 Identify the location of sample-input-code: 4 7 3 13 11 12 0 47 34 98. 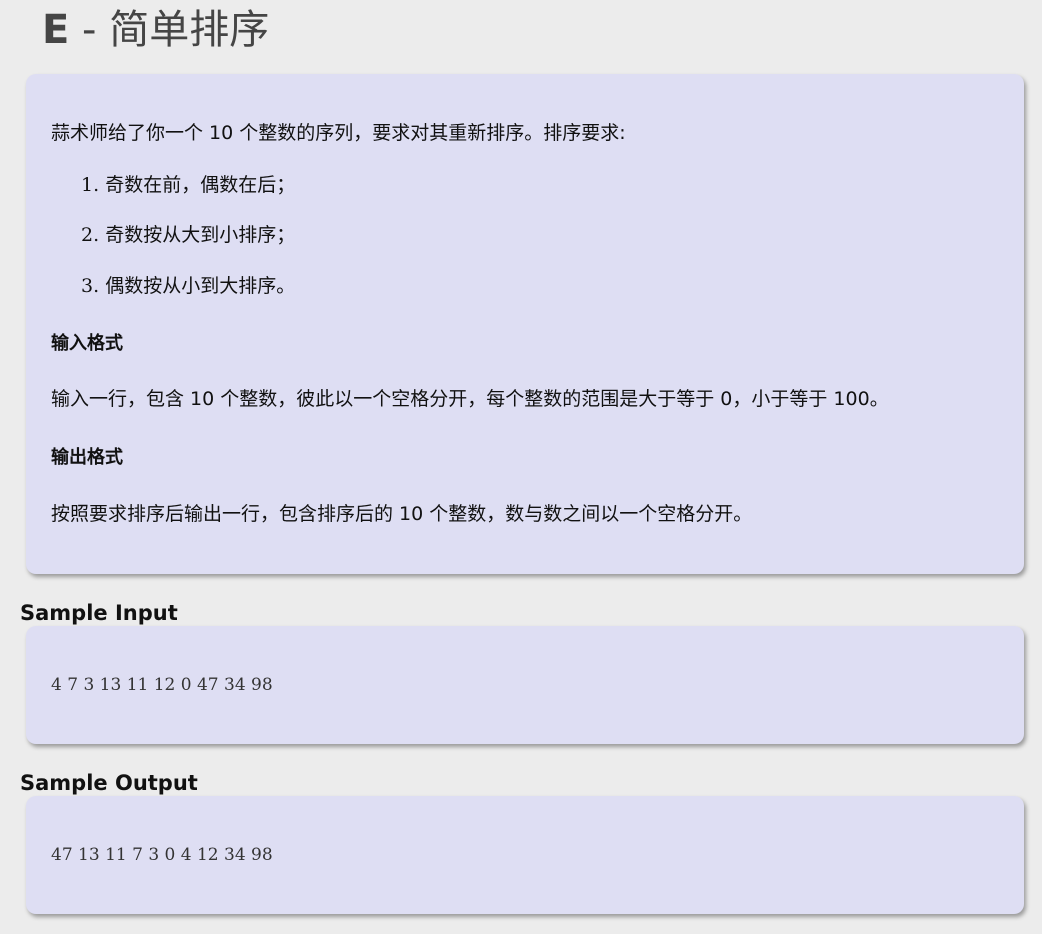
(162, 685).